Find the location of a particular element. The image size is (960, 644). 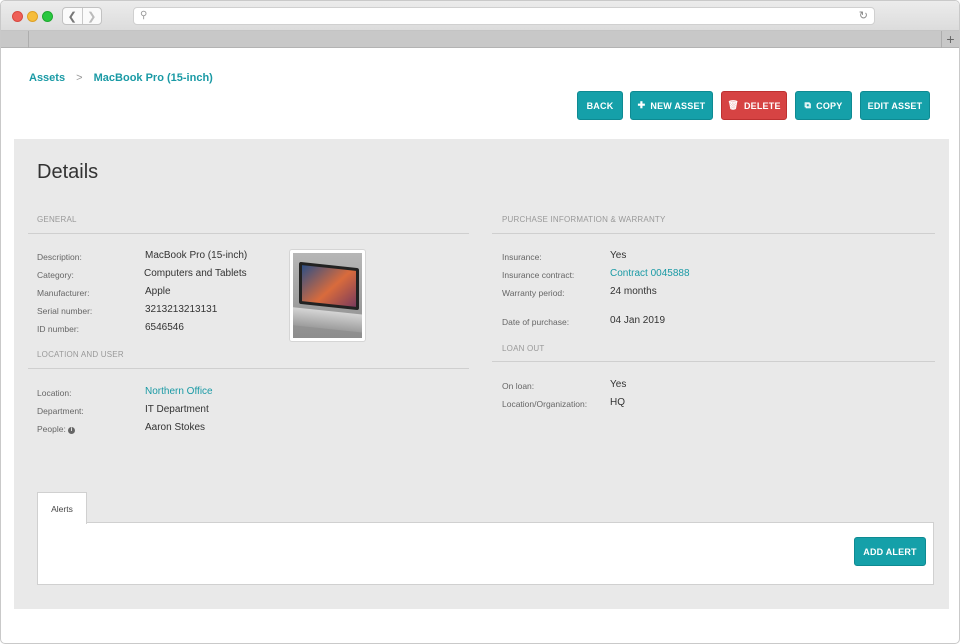

browser-titlebar: ❮ ❯ ⚲ ↻ is located at coordinates (480, 16).